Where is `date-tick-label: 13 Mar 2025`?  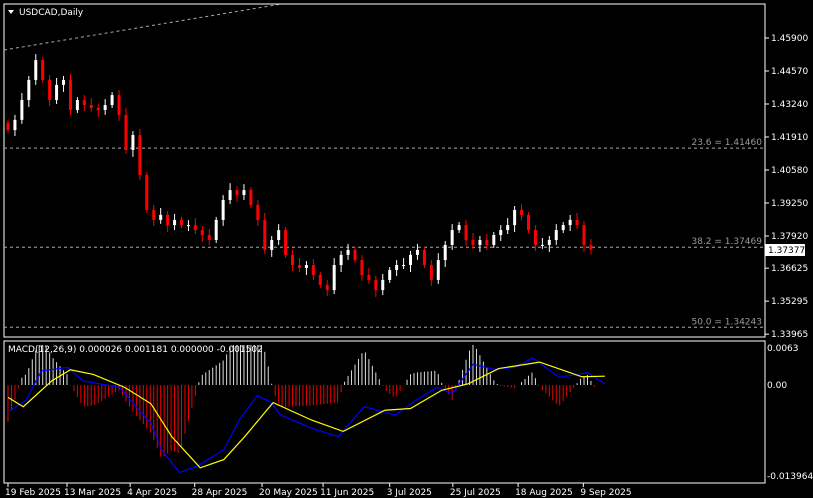 date-tick-label: 13 Mar 2025 is located at coordinates (92, 493).